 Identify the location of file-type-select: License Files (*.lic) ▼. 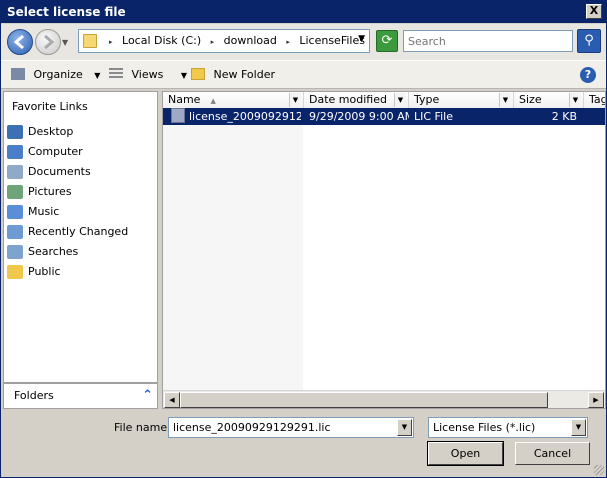
(508, 427).